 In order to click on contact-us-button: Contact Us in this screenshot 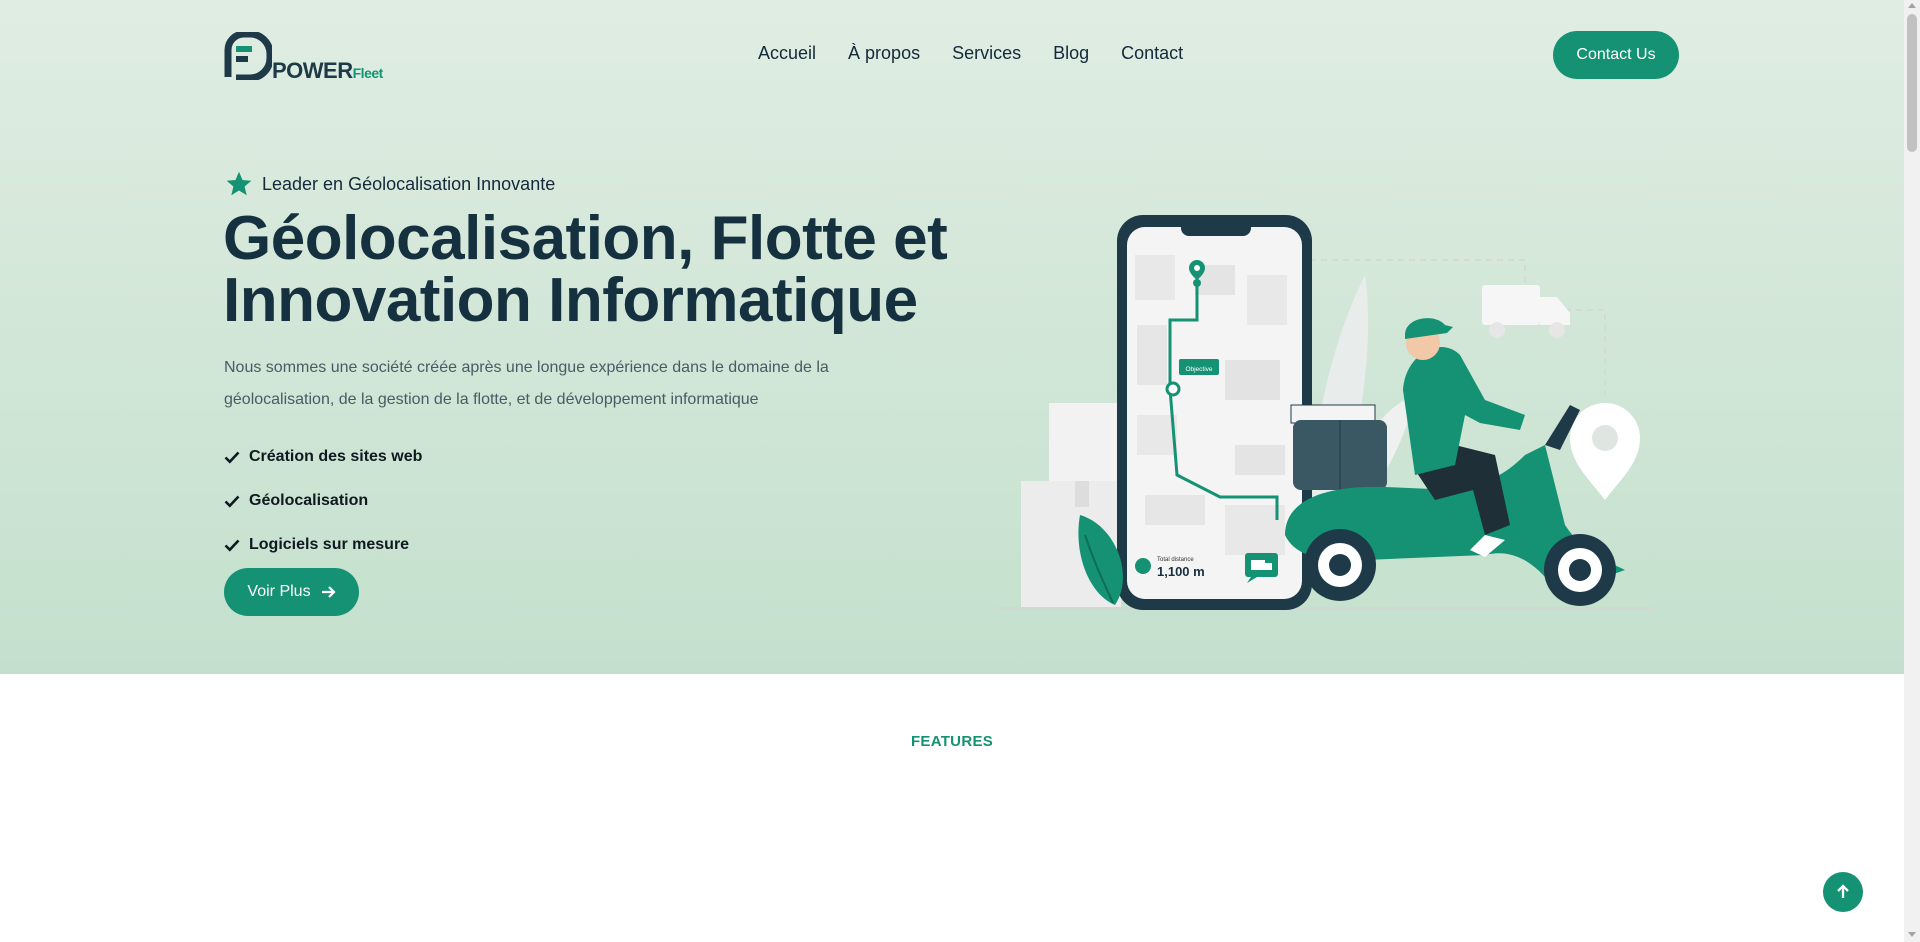, I will do `click(1616, 55)`.